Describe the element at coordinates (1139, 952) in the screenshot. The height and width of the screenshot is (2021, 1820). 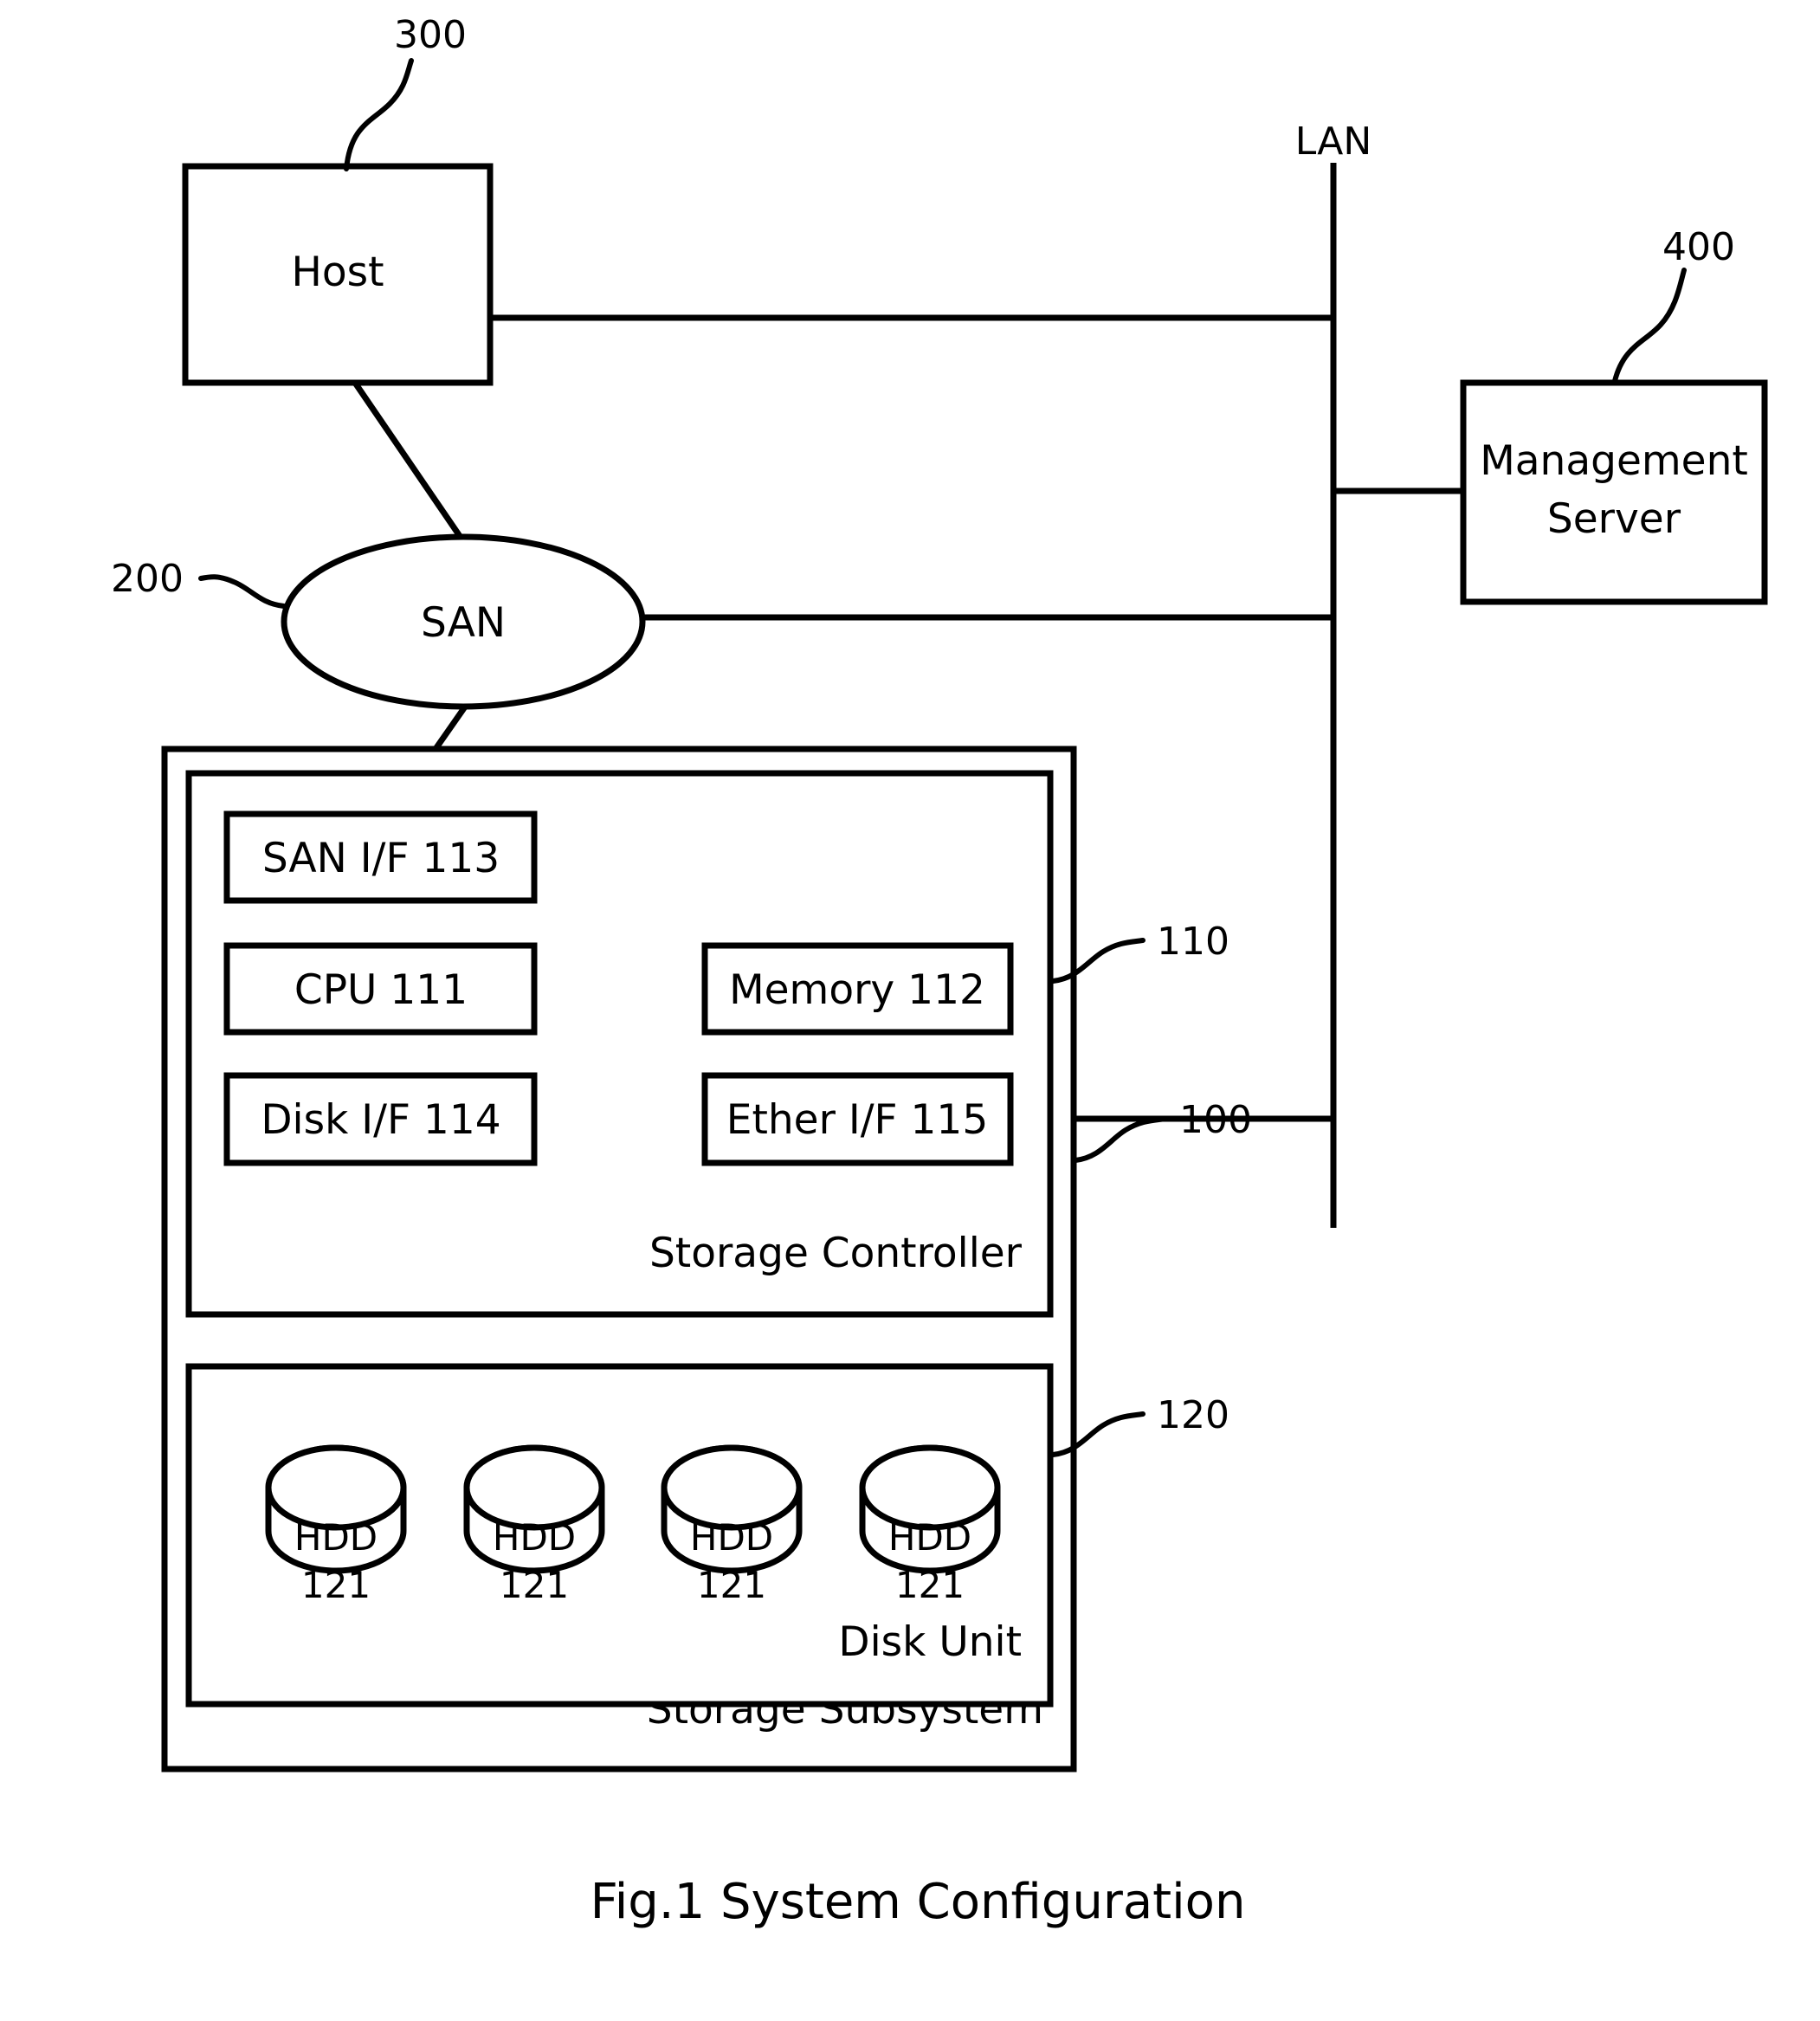
I see `storage-controller-ref-callout: 110` at that location.